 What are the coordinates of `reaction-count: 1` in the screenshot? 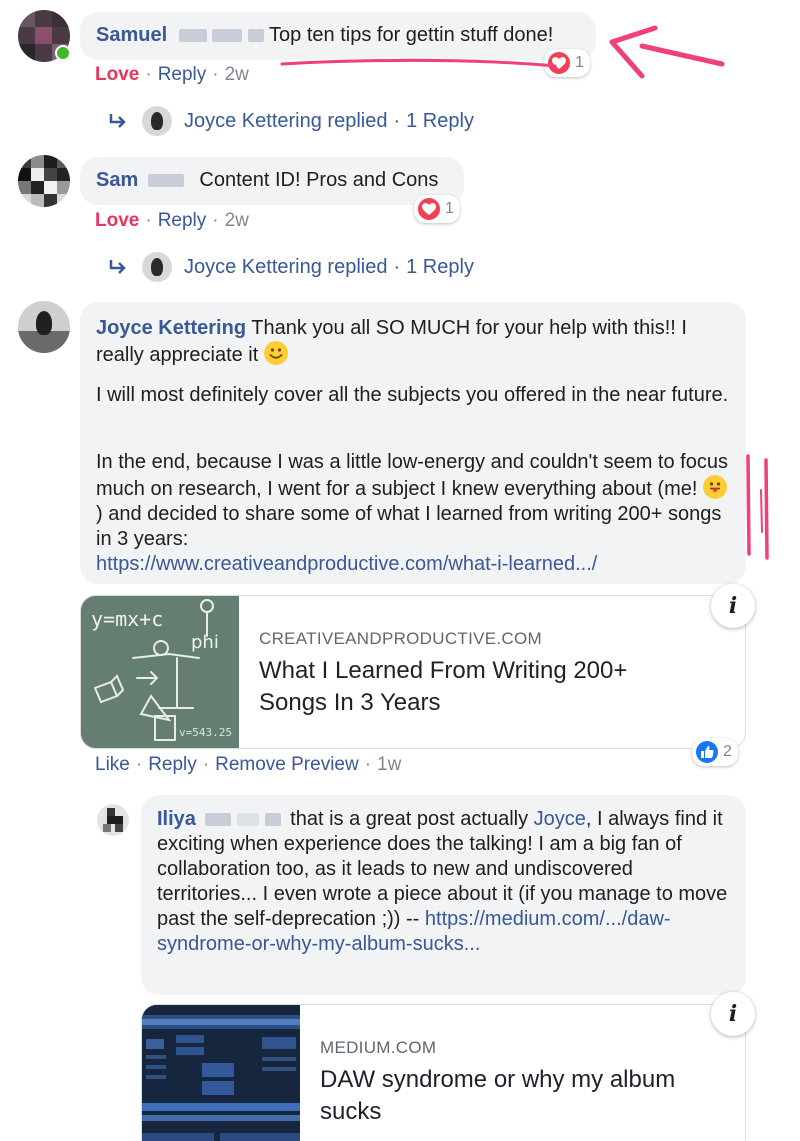 It's located at (437, 209).